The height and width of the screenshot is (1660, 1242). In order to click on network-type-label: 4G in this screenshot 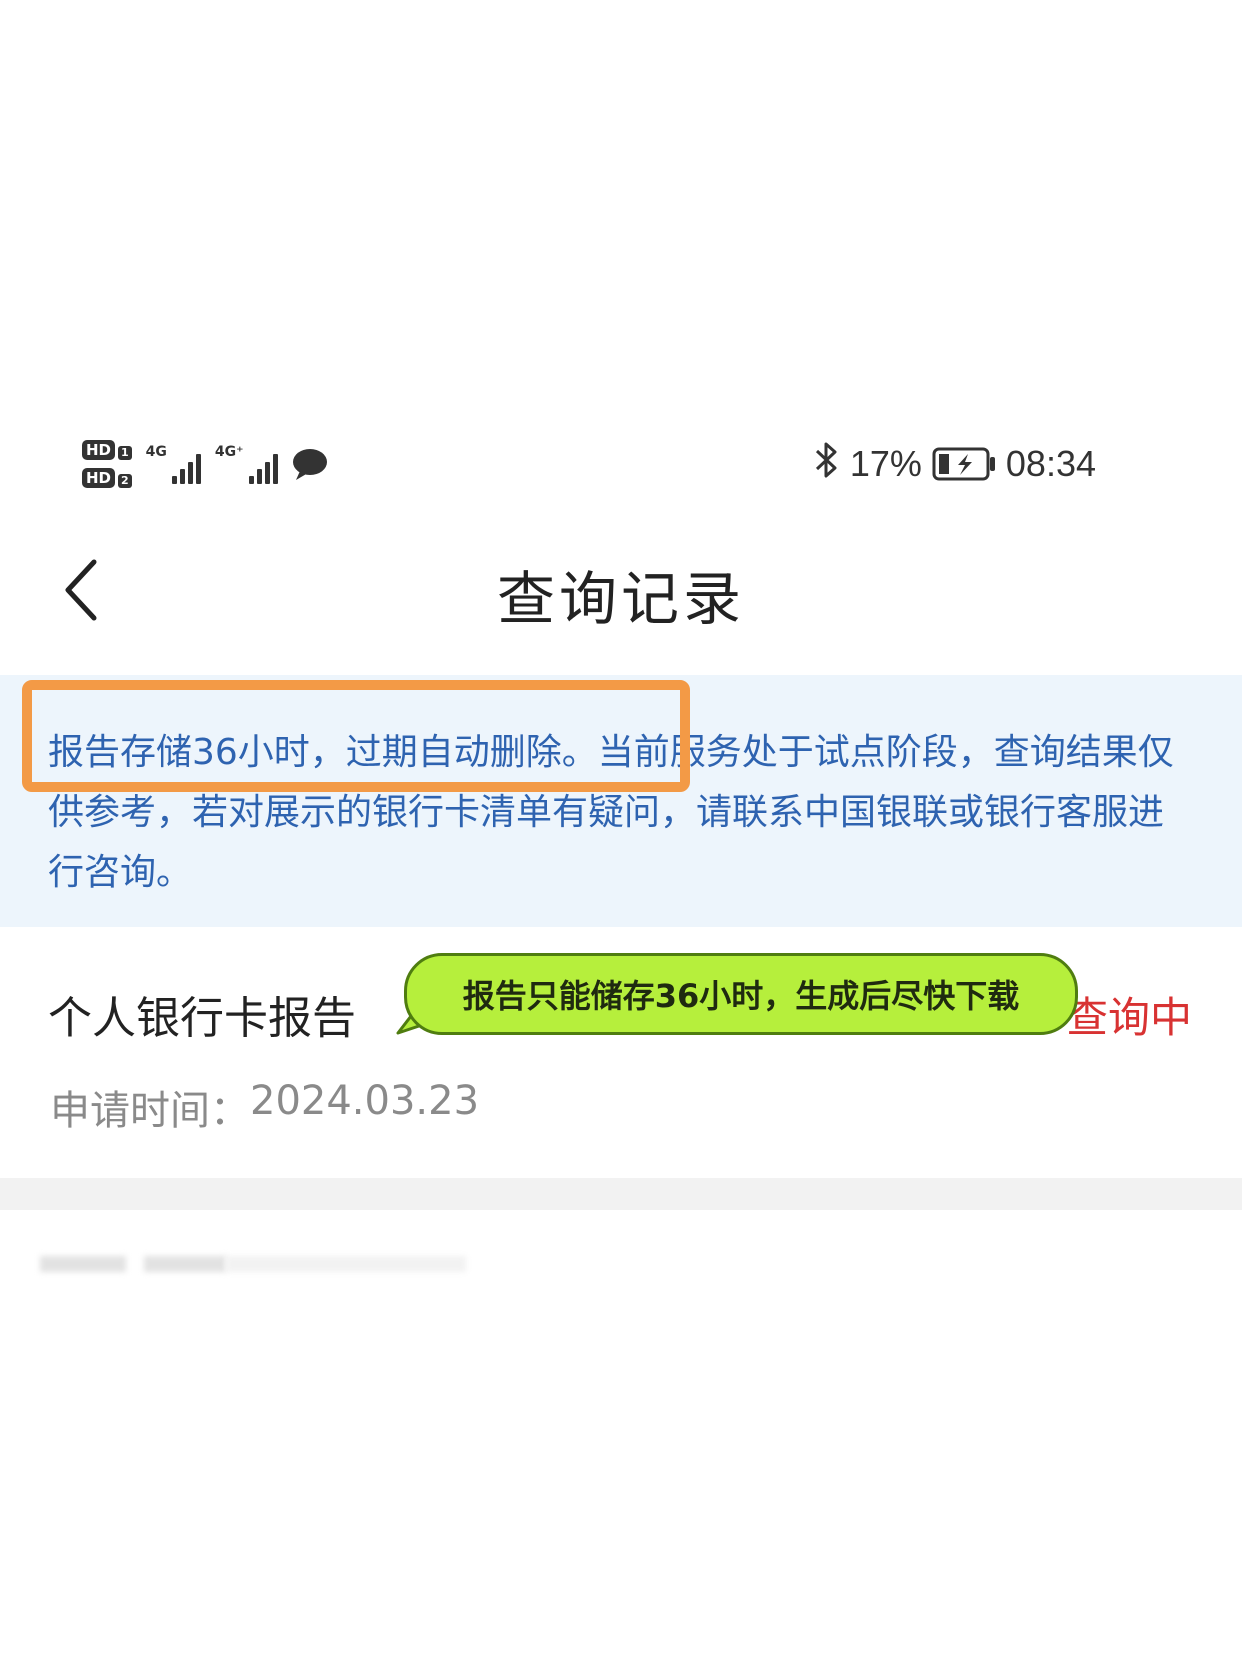, I will do `click(156, 452)`.